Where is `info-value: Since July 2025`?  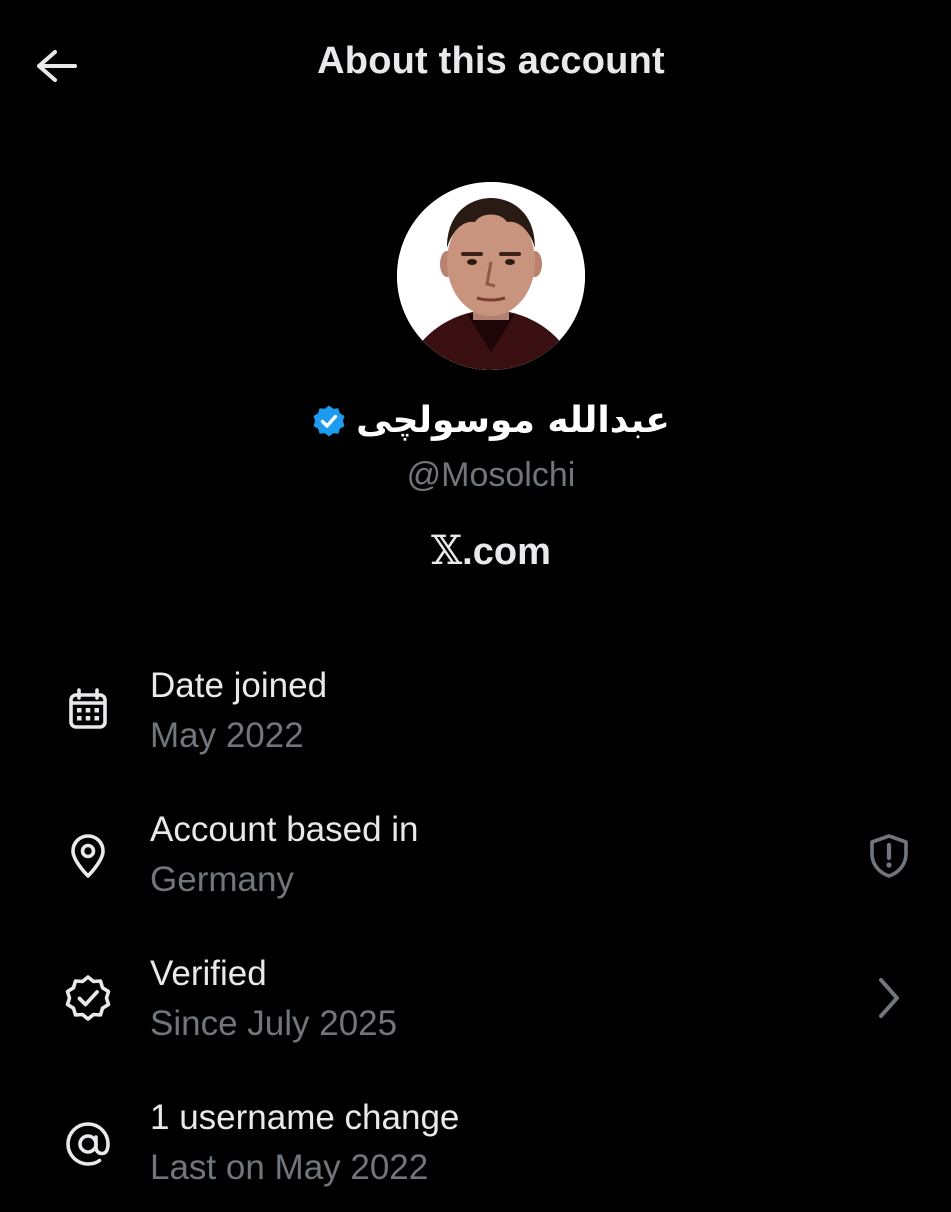 info-value: Since July 2025 is located at coordinates (274, 1023).